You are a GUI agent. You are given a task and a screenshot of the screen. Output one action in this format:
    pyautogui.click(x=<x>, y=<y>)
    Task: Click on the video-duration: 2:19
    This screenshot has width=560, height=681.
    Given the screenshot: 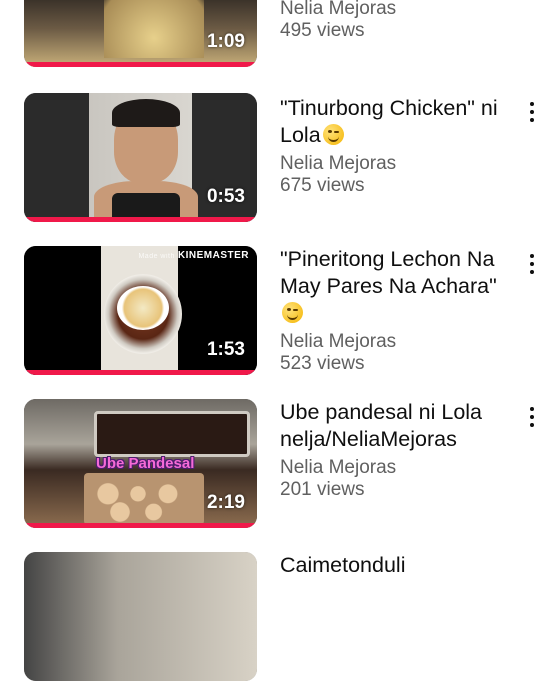 What is the action you would take?
    pyautogui.click(x=225, y=502)
    